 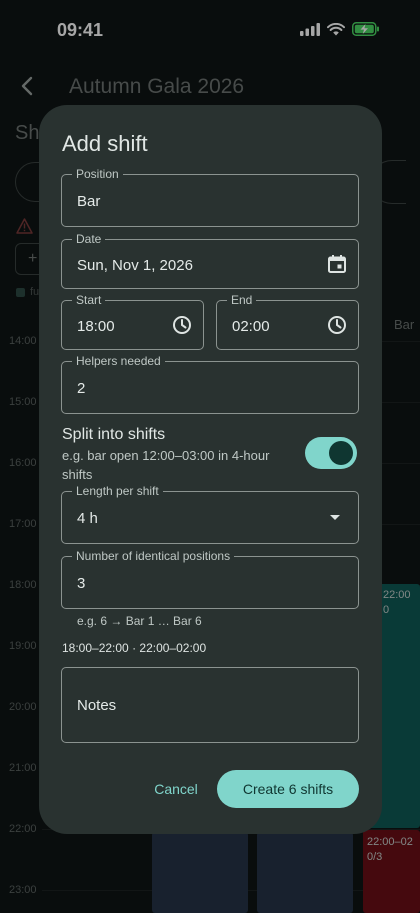 What do you see at coordinates (341, 453) in the screenshot?
I see `toggle-thumb` at bounding box center [341, 453].